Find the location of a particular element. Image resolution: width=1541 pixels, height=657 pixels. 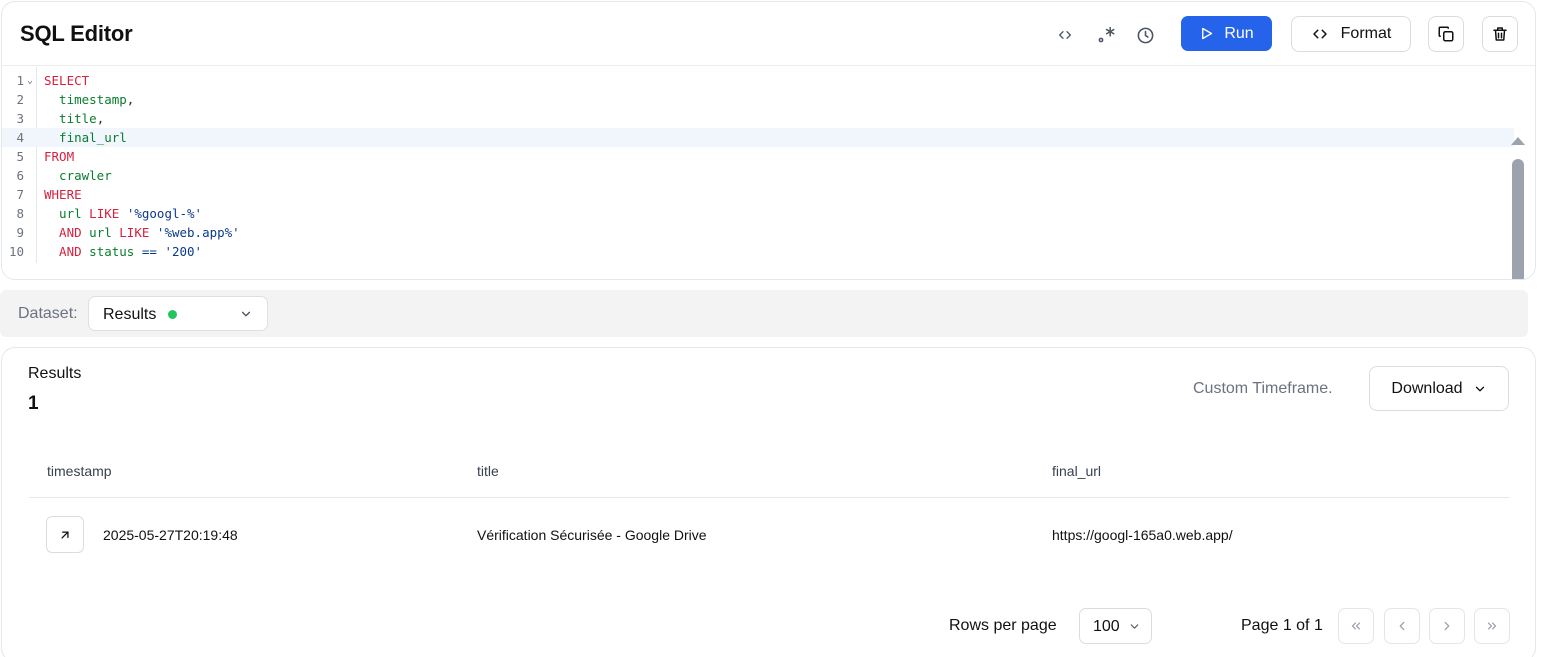

code-text: AND status == '200' is located at coordinates (123, 251).